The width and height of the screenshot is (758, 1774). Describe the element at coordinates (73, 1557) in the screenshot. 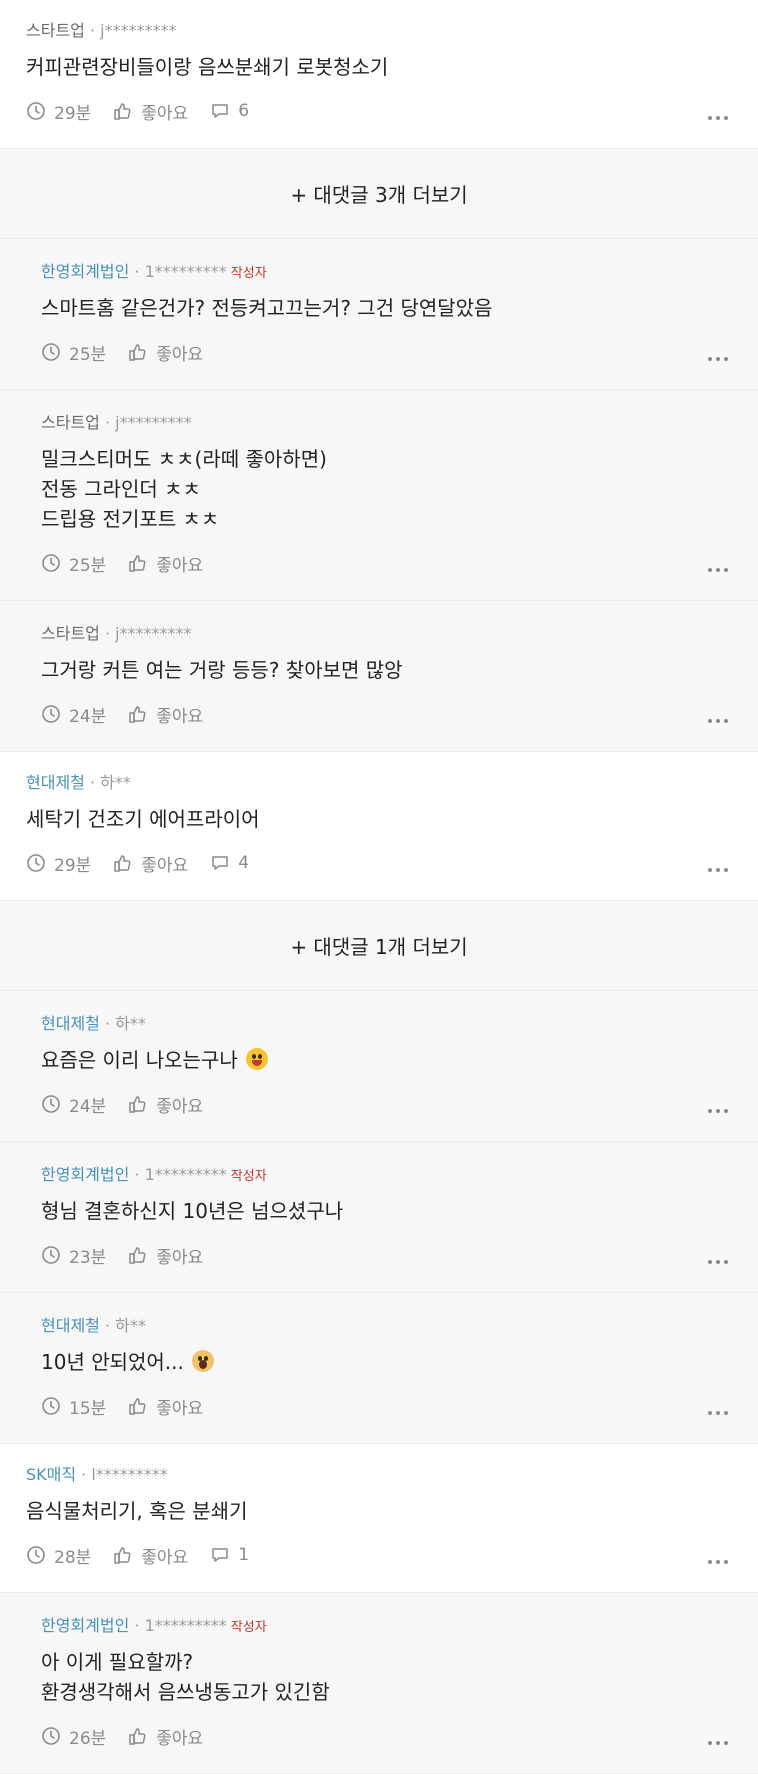

I see `timestamp-text: 28분` at that location.